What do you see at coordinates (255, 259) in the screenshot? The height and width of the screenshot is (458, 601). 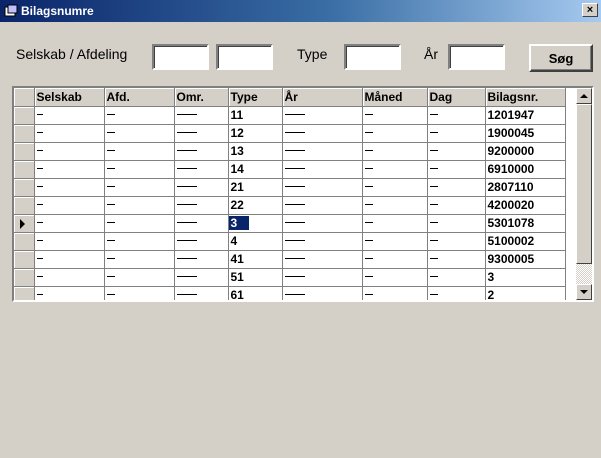 I see `cell-type: 41` at bounding box center [255, 259].